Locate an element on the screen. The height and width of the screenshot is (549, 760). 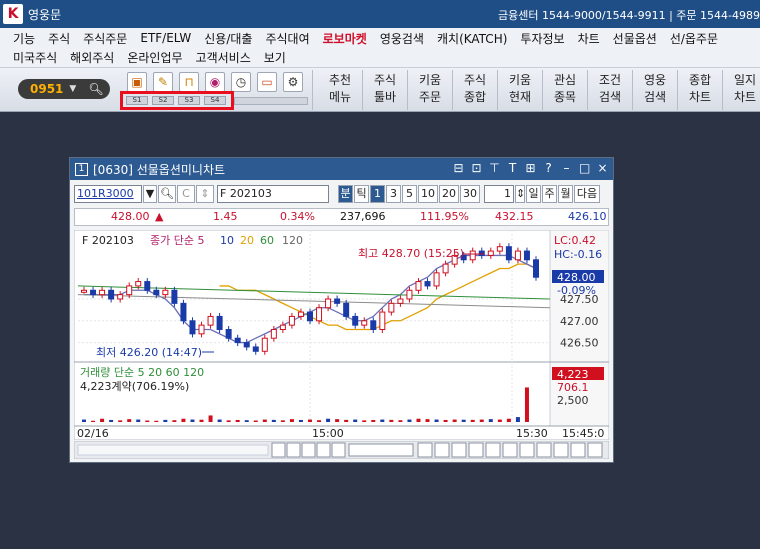
toolbar-button-line1: 주식 is located at coordinates (475, 80).